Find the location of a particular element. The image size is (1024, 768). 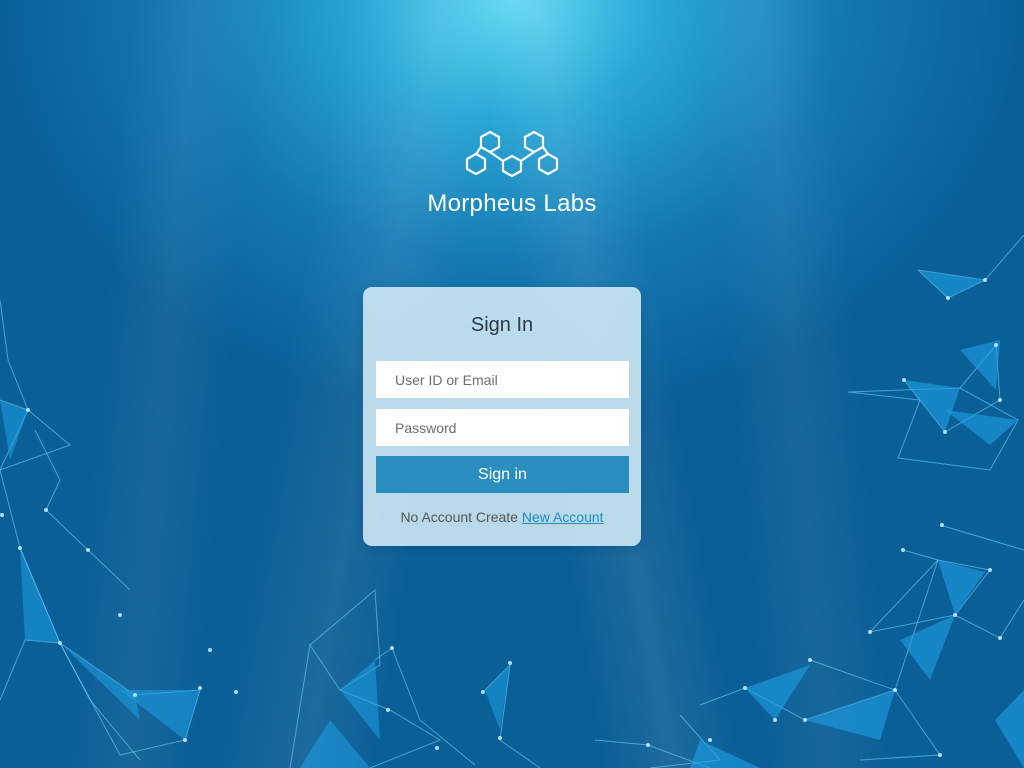

create-account-row: No Account Create New Account is located at coordinates (502, 517).